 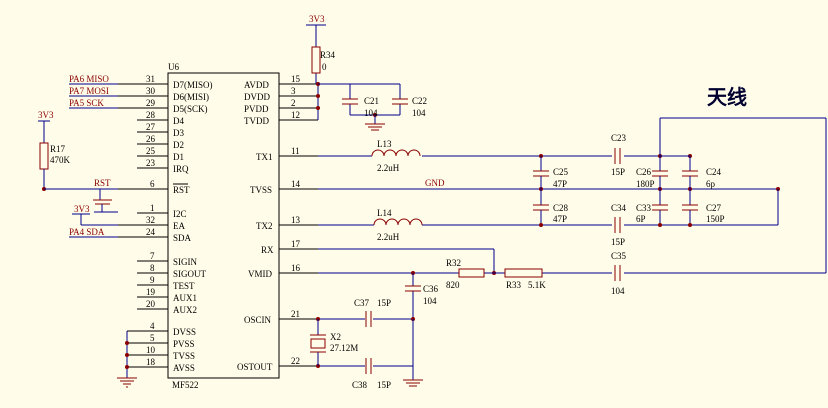 What do you see at coordinates (388, 237) in the screenshot?
I see `l14-value: 2.2uH` at bounding box center [388, 237].